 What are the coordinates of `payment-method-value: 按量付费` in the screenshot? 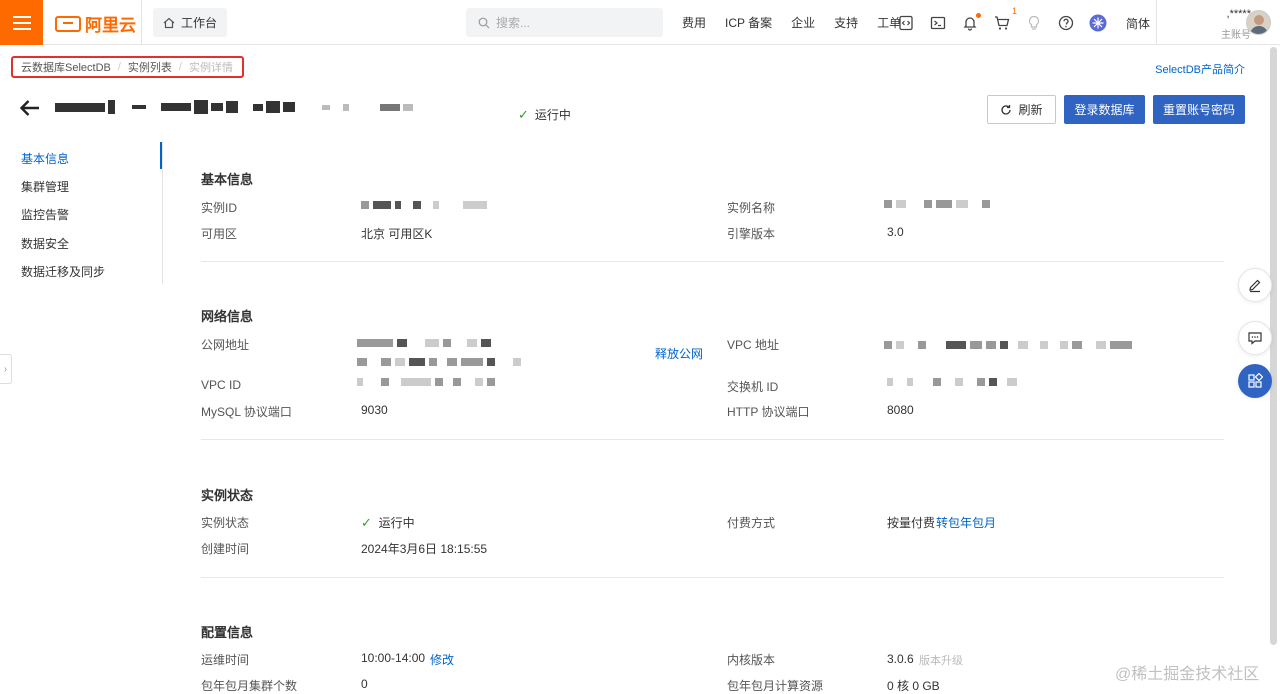 It's located at (911, 523).